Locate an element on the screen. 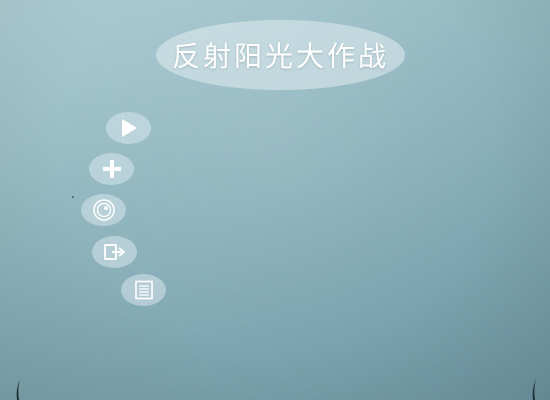 Image resolution: width=550 pixels, height=400 pixels. exit-icon is located at coordinates (114, 252).